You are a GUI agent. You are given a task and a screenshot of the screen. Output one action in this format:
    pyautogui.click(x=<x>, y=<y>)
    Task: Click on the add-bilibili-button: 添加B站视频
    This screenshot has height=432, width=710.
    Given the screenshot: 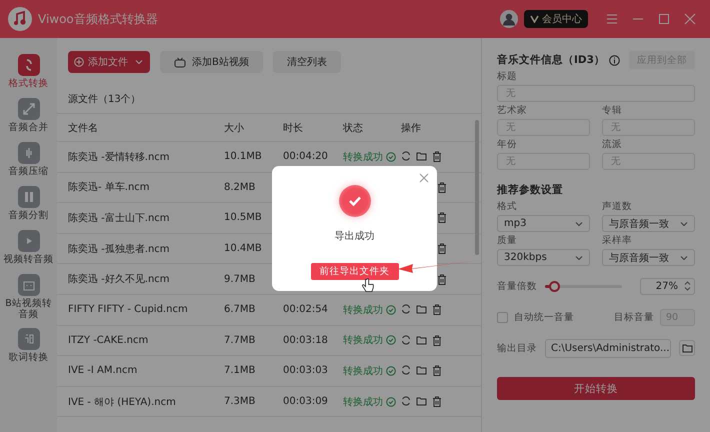 What is the action you would take?
    pyautogui.click(x=211, y=62)
    